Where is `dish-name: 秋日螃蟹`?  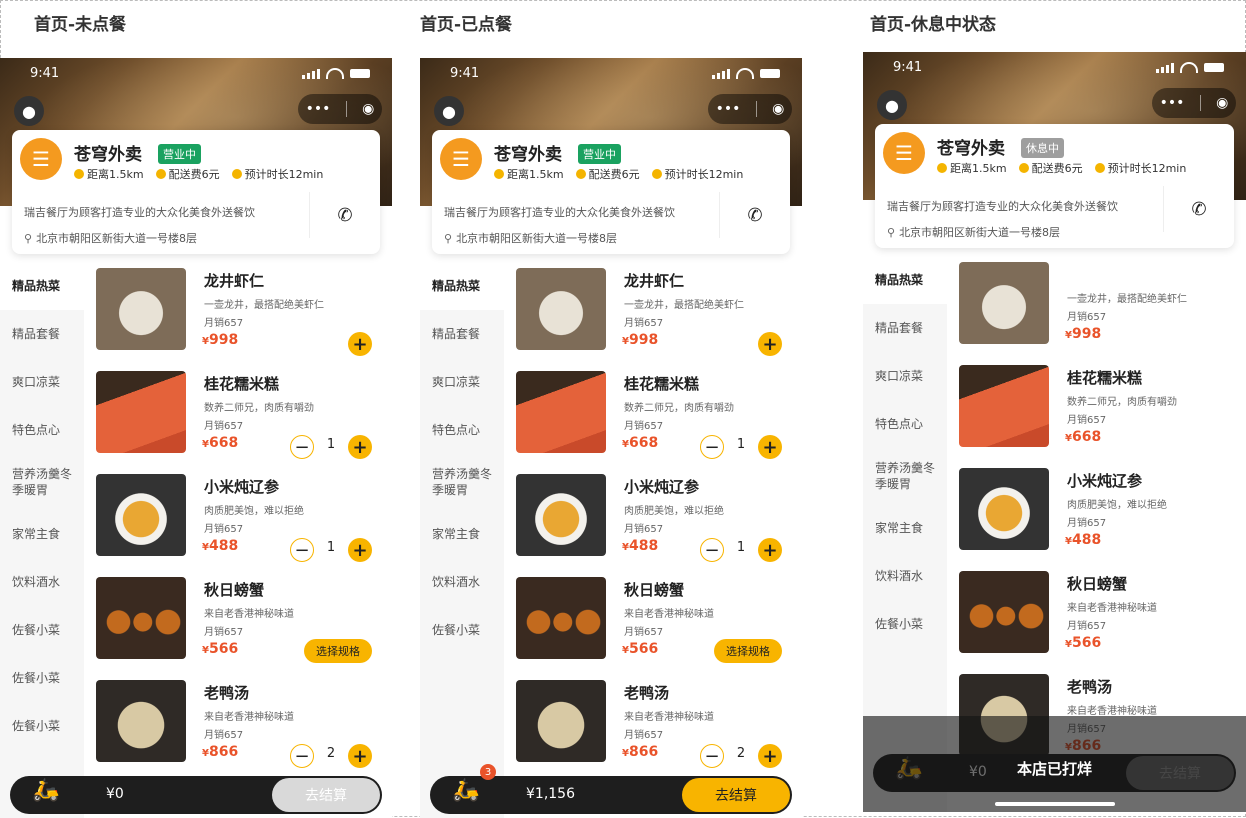
dish-name: 秋日螃蟹 is located at coordinates (234, 590).